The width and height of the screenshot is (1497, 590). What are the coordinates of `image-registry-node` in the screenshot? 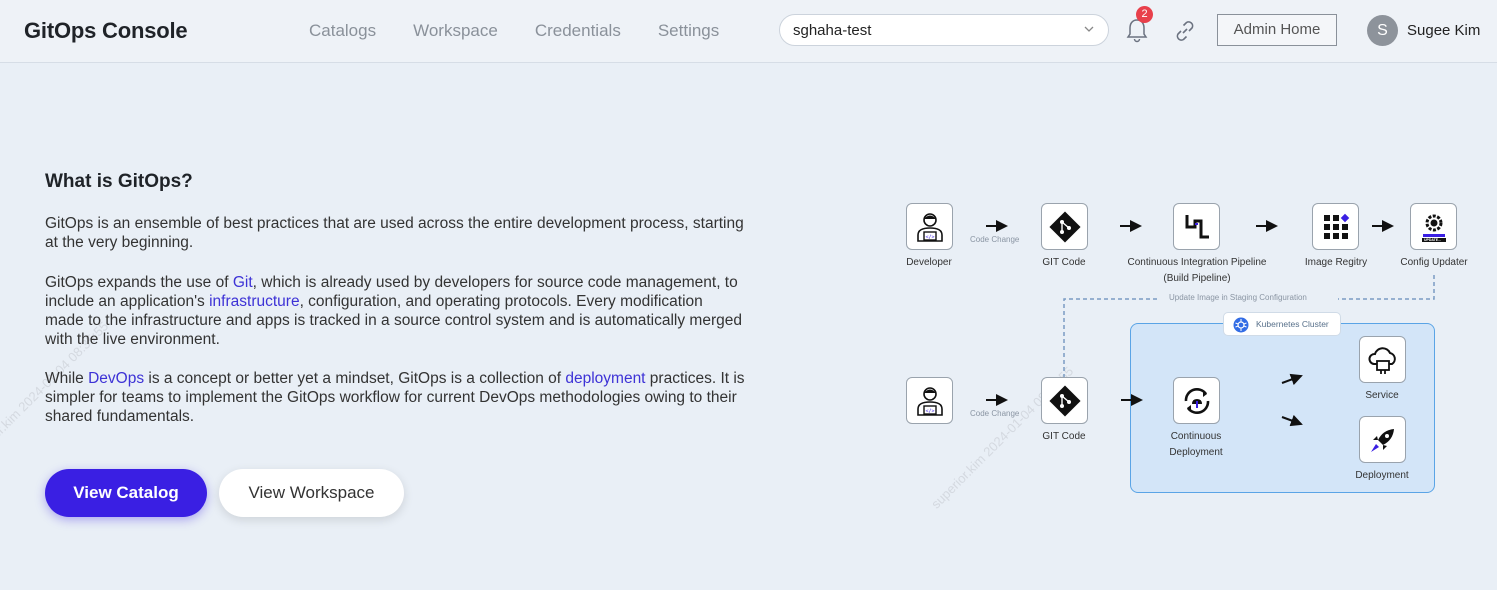 It's located at (1335, 226).